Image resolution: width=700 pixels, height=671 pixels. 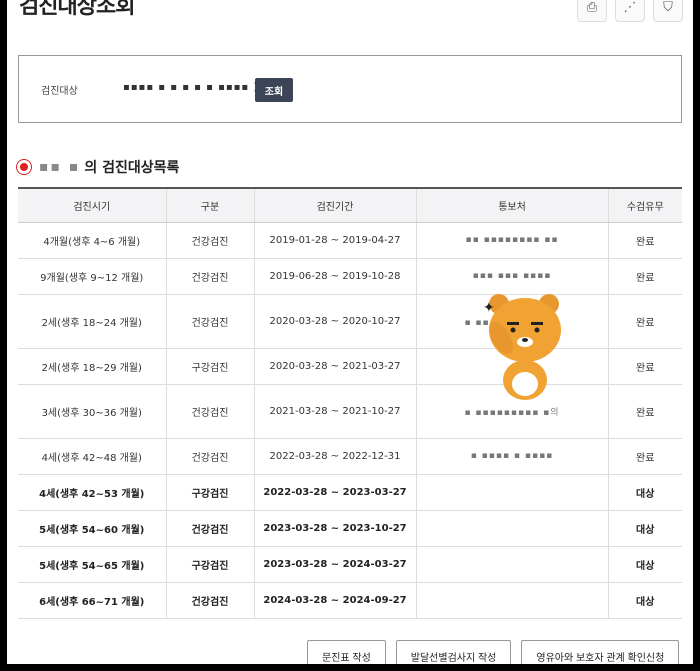 What do you see at coordinates (210, 205) in the screenshot?
I see `column-header: 구분` at bounding box center [210, 205].